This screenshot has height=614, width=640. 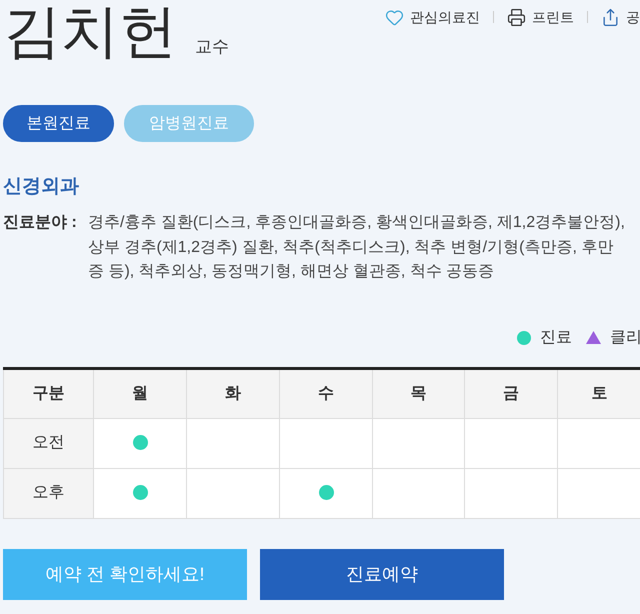 What do you see at coordinates (41, 187) in the screenshot?
I see `department-heading: 신경외과` at bounding box center [41, 187].